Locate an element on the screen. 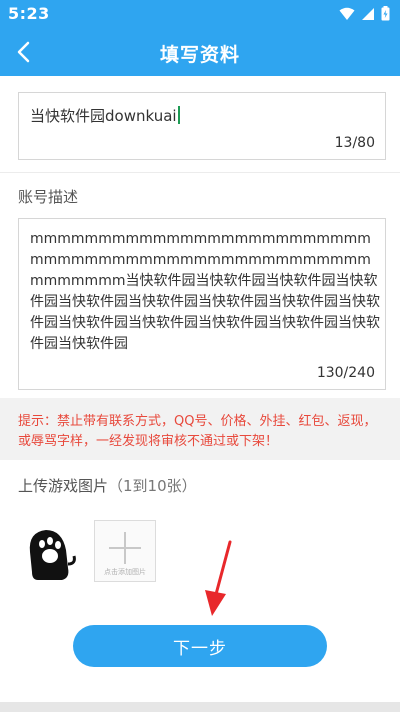  bottom-strip is located at coordinates (200, 707).